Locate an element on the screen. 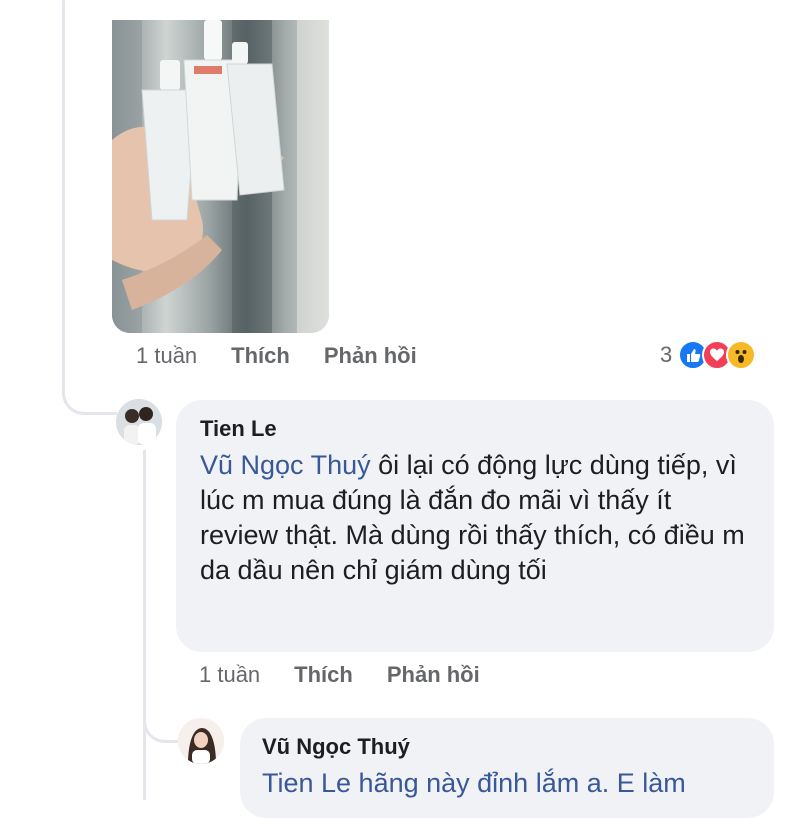 This screenshot has width=800, height=818. comment-photo is located at coordinates (220, 176).